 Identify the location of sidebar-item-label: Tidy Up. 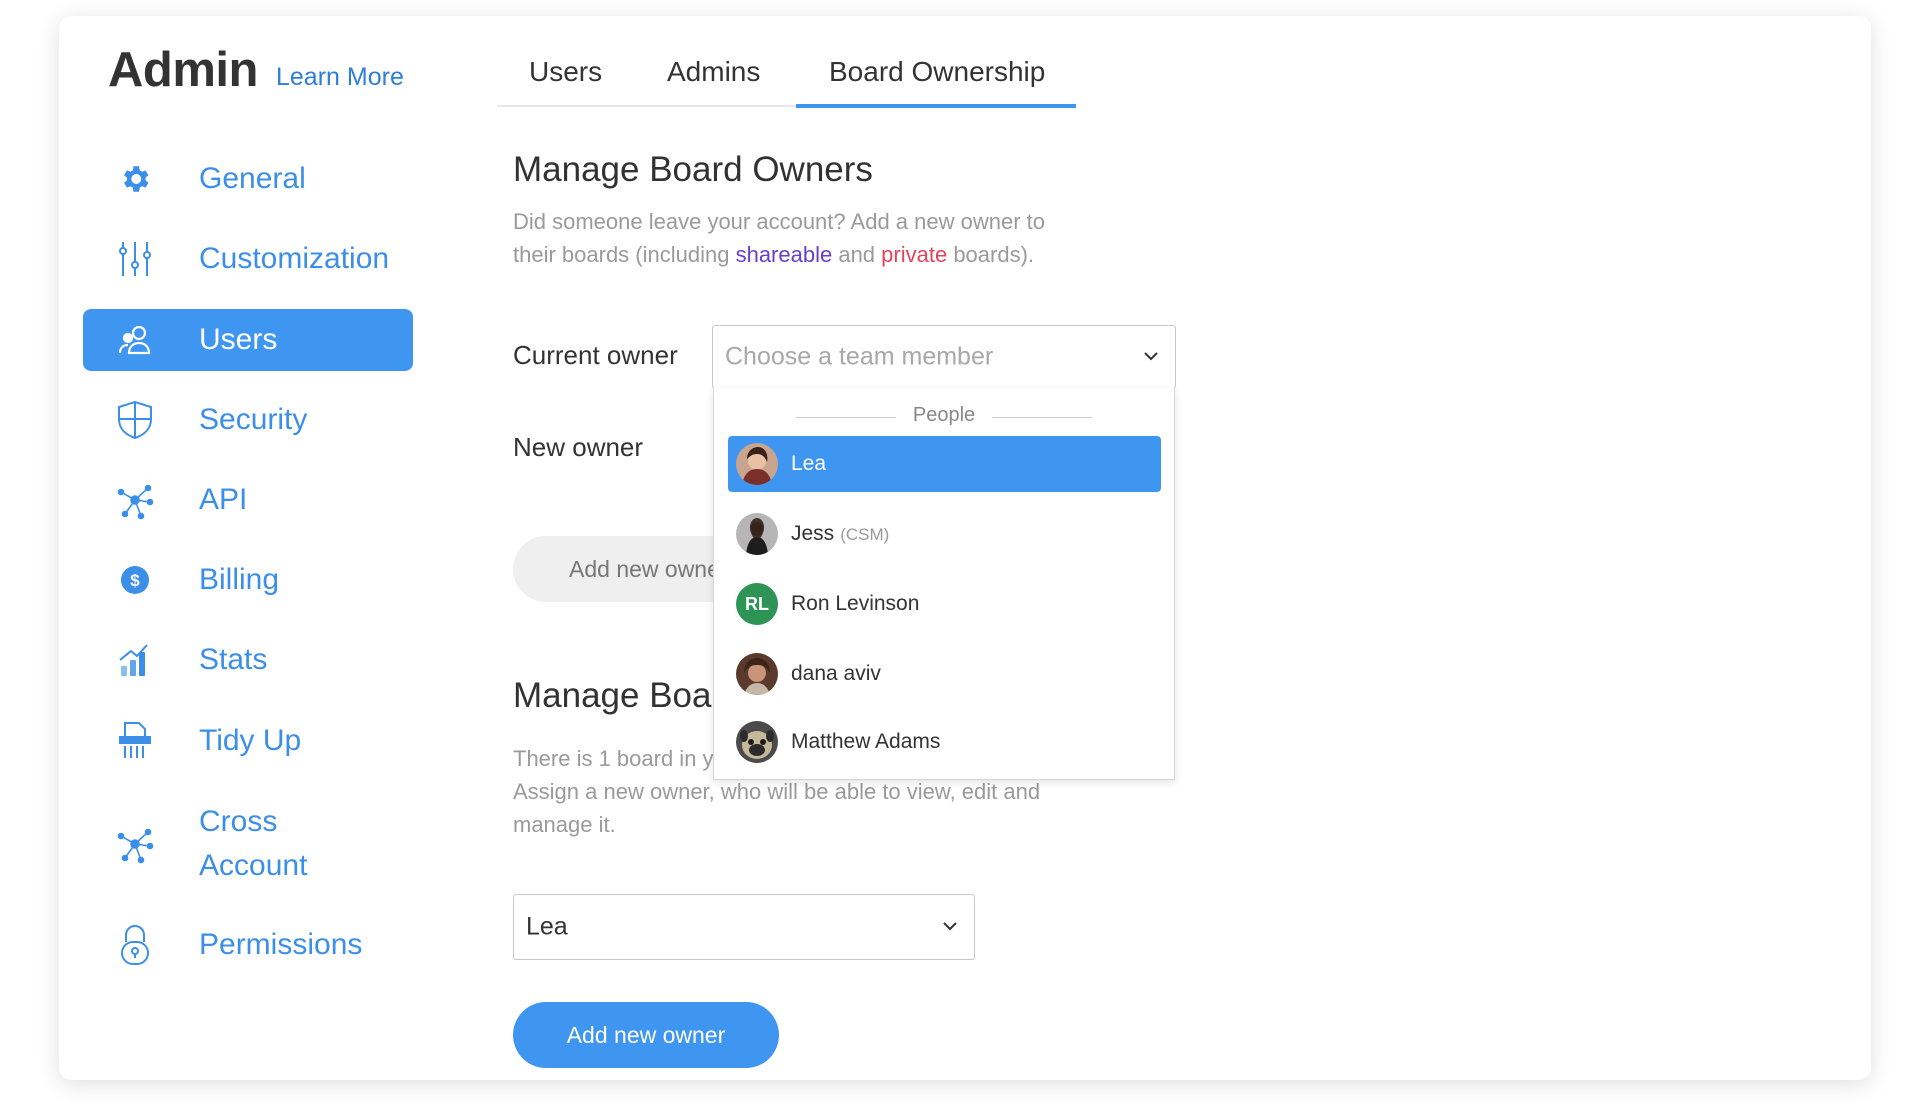
(250, 740).